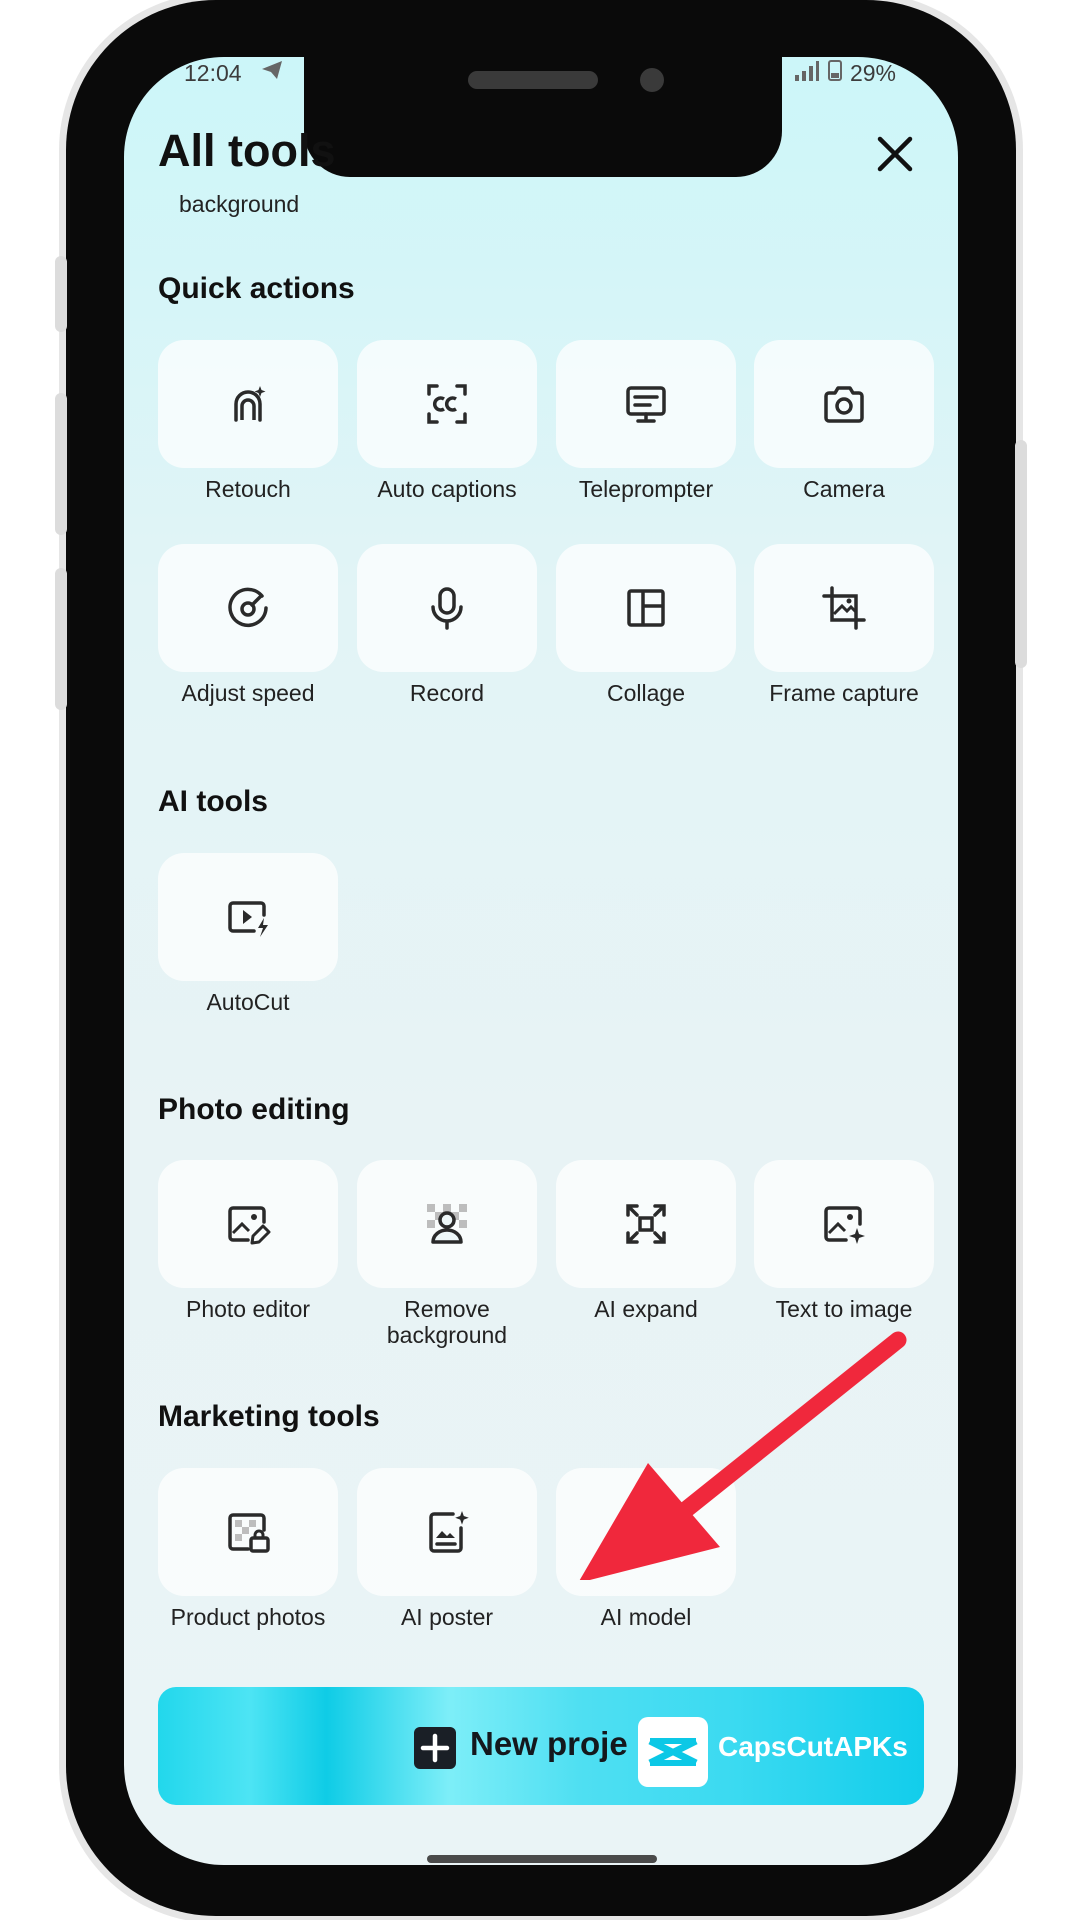  I want to click on microphone-icon, so click(447, 608).